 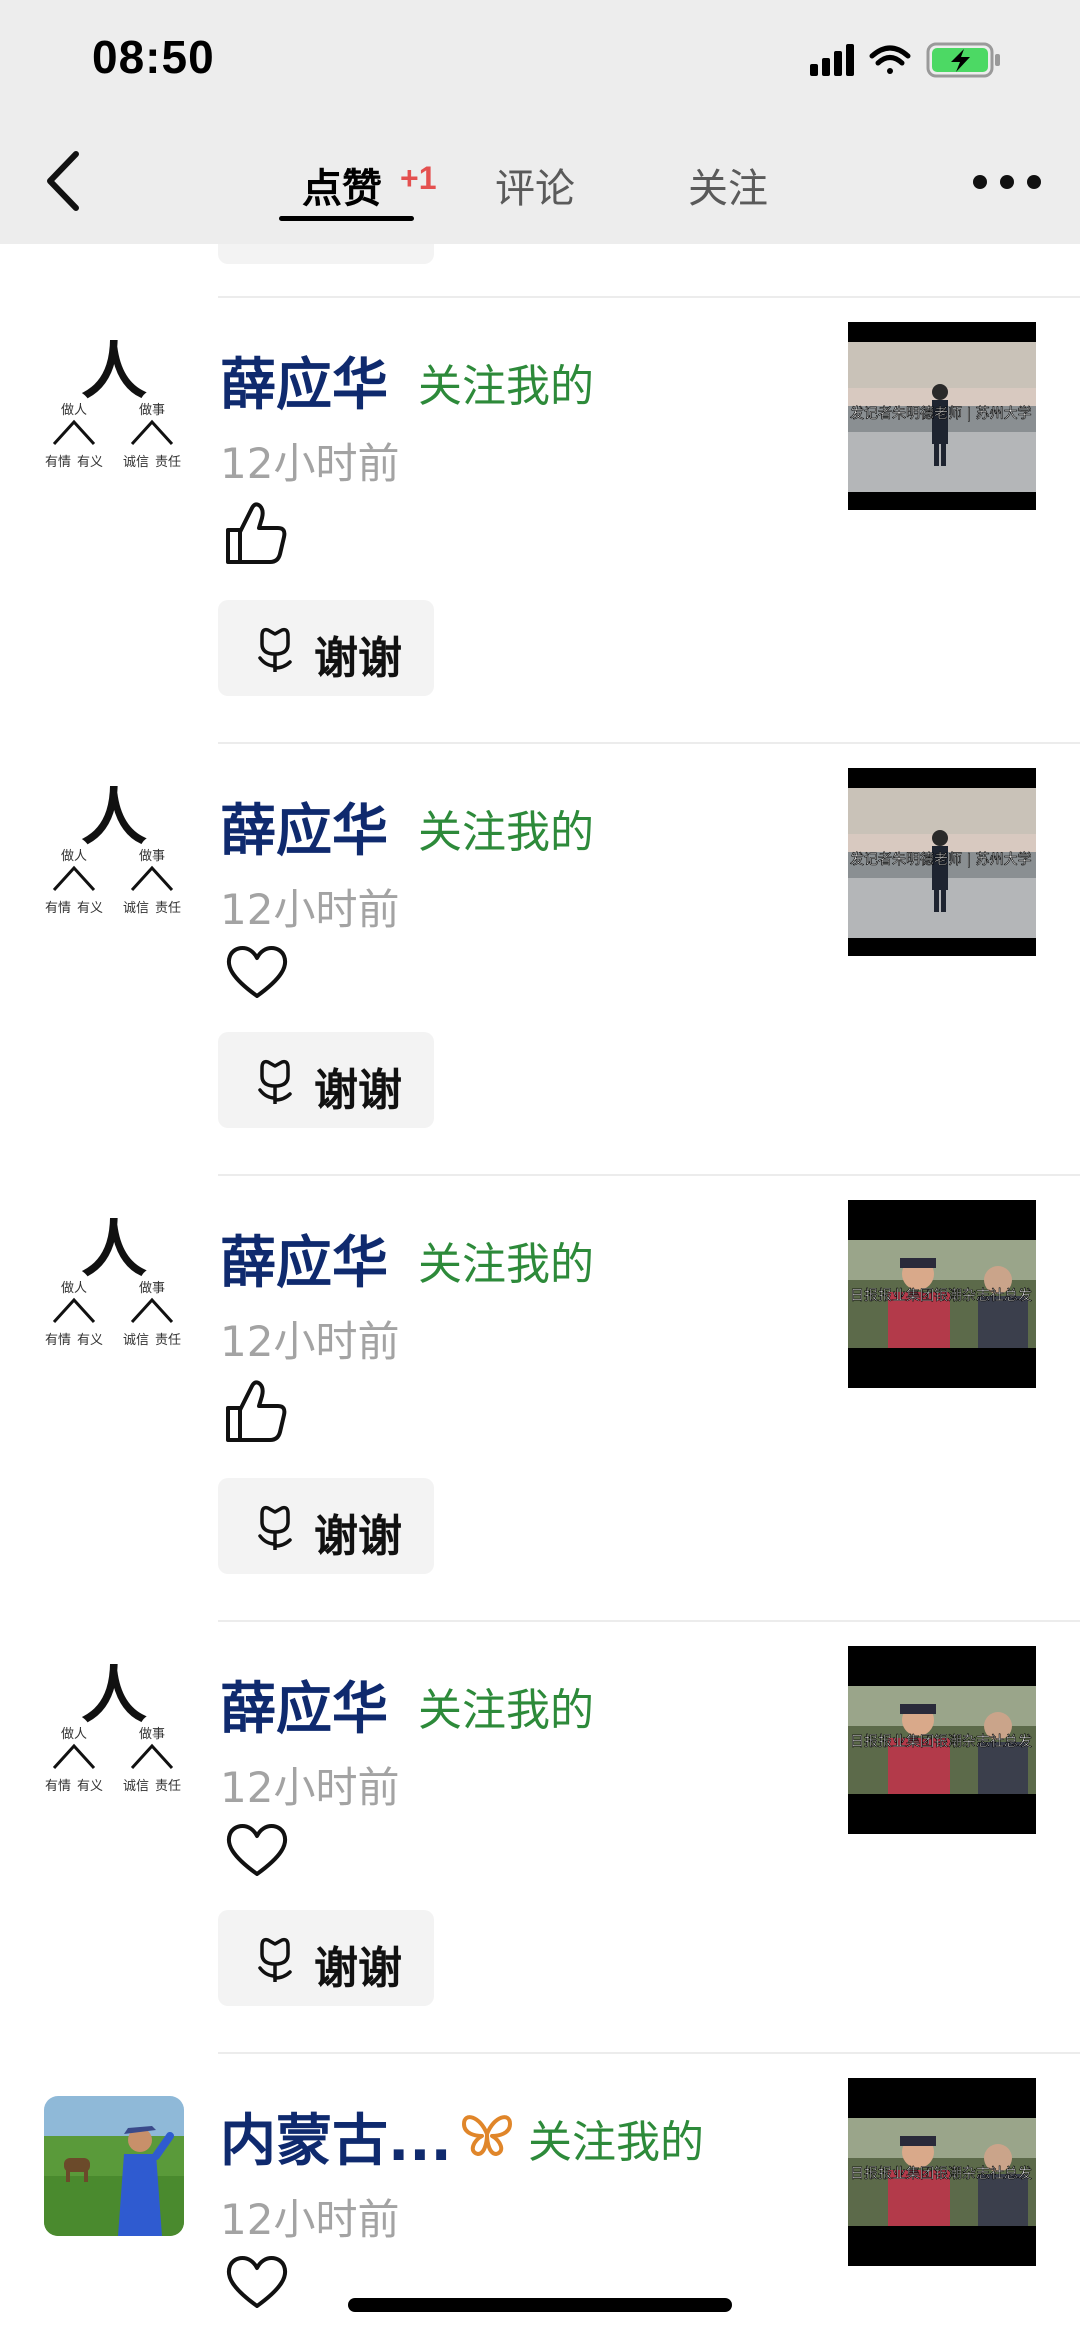 I want to click on list-item: 内蒙古... 关注我的 12小时前 日报报业集团银潮杂志社总发, so click(x=540, y=2196).